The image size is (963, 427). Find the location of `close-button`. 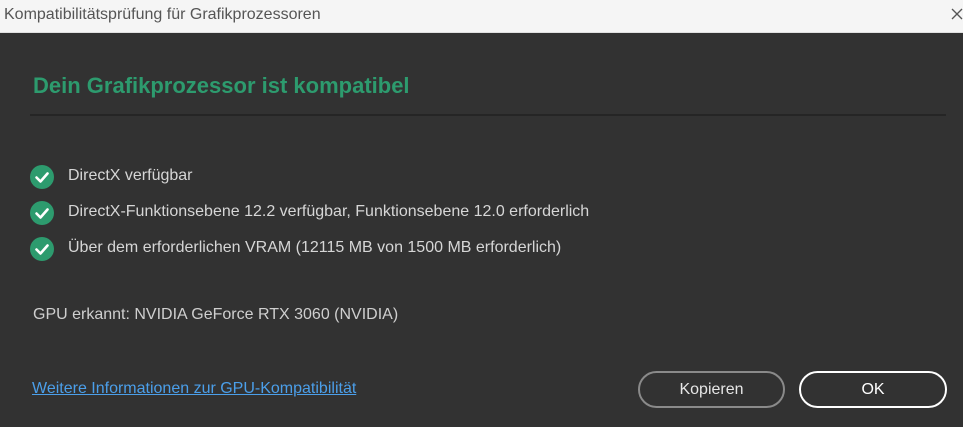

close-button is located at coordinates (956, 16).